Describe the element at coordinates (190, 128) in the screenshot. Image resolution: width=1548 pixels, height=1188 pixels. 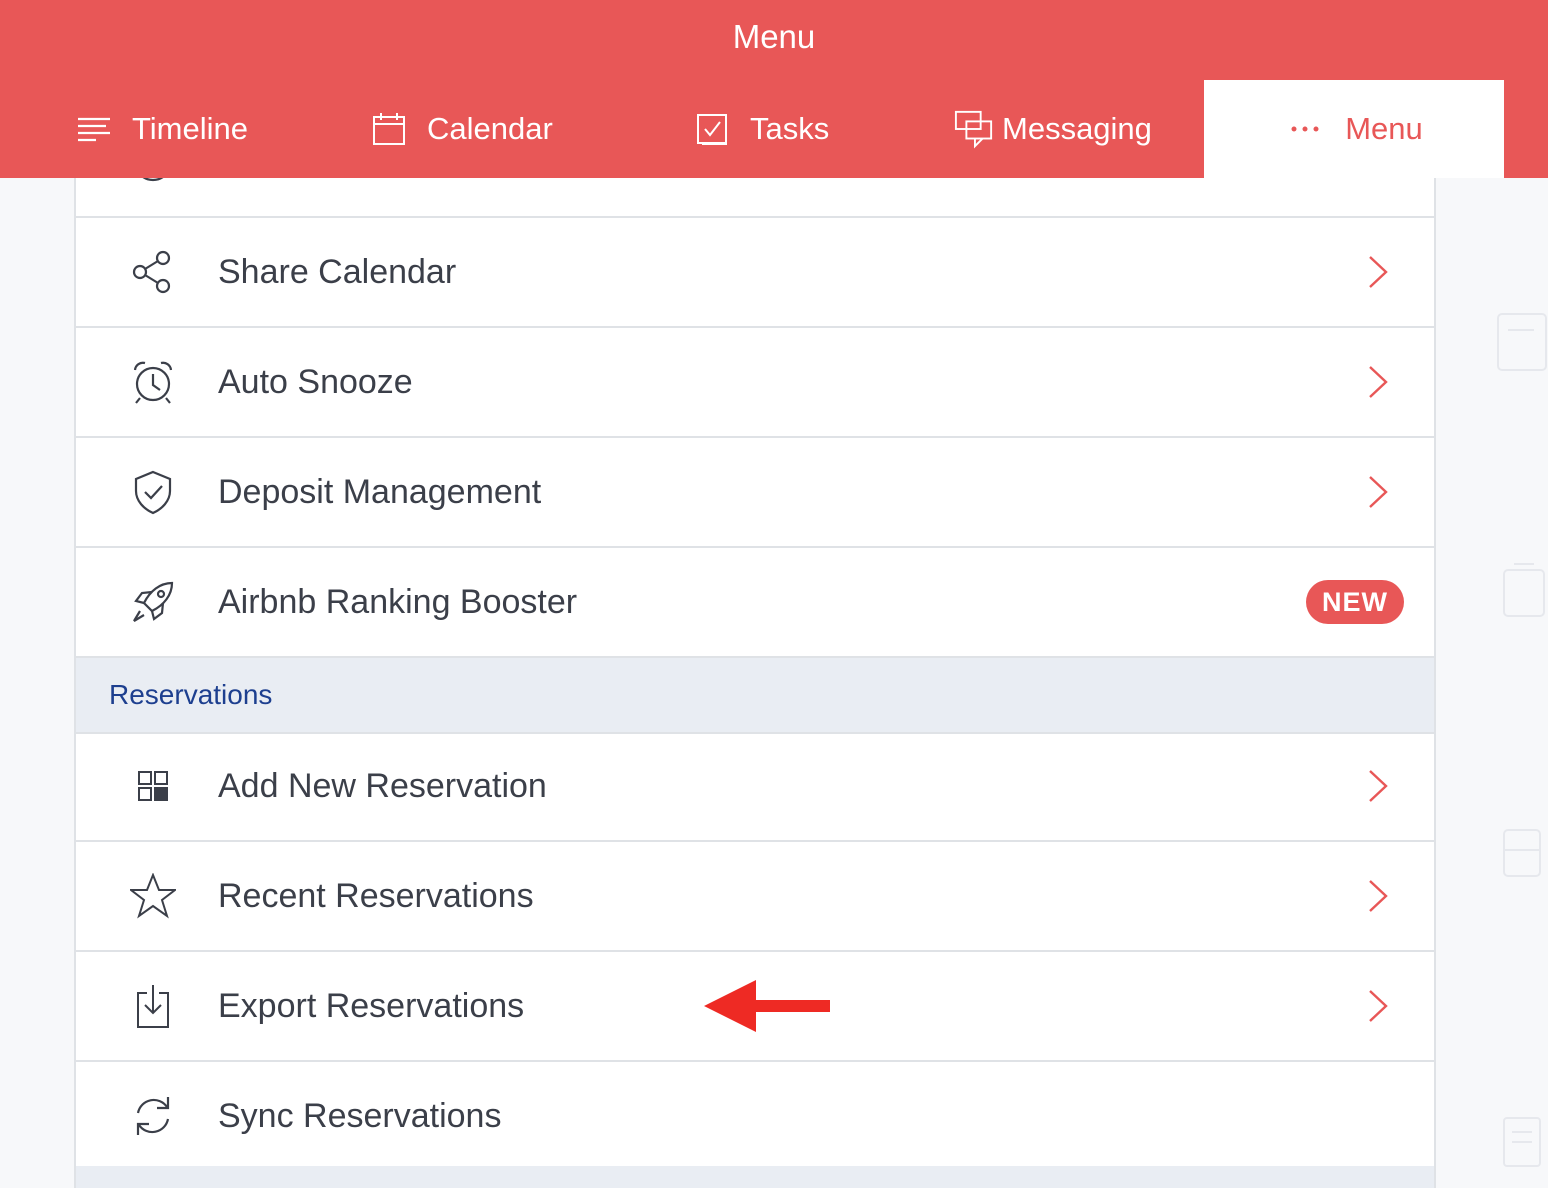
I see `tab-label: Timeline` at that location.